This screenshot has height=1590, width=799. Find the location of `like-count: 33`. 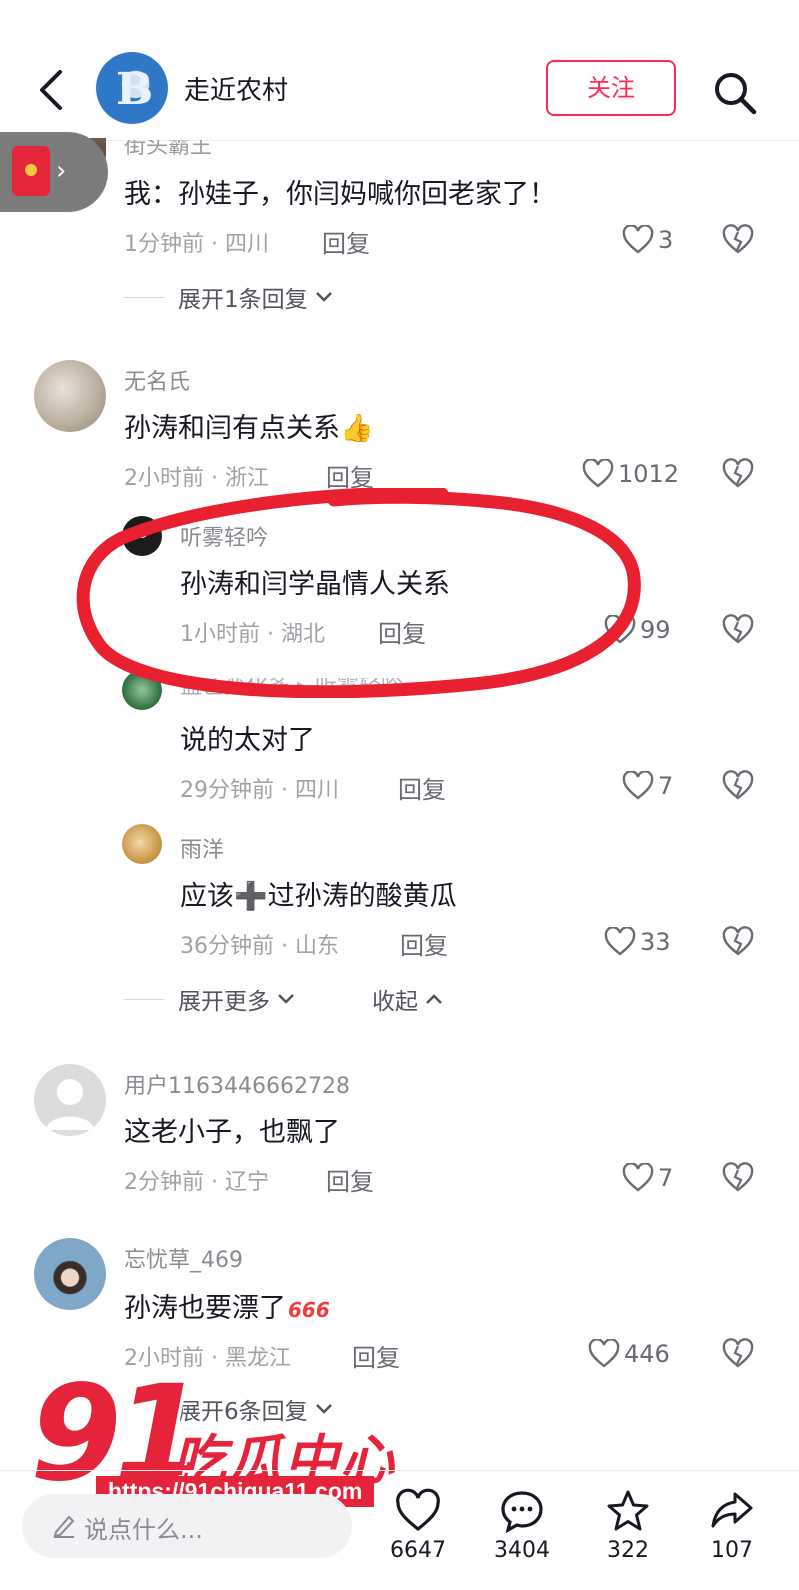

like-count: 33 is located at coordinates (655, 942).